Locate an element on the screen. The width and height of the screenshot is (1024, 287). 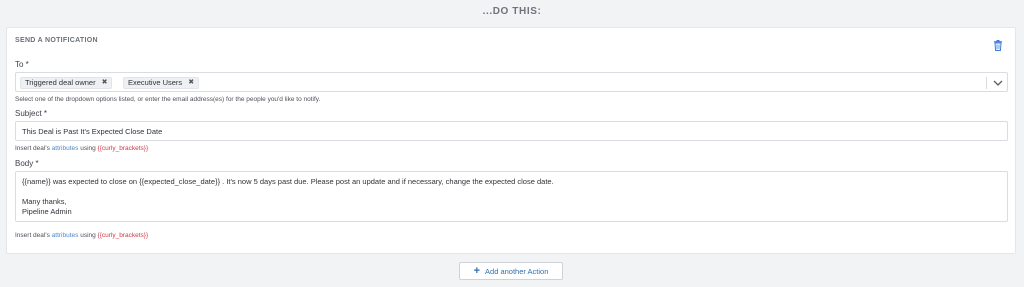
subject-label: Subject * is located at coordinates (31, 113).